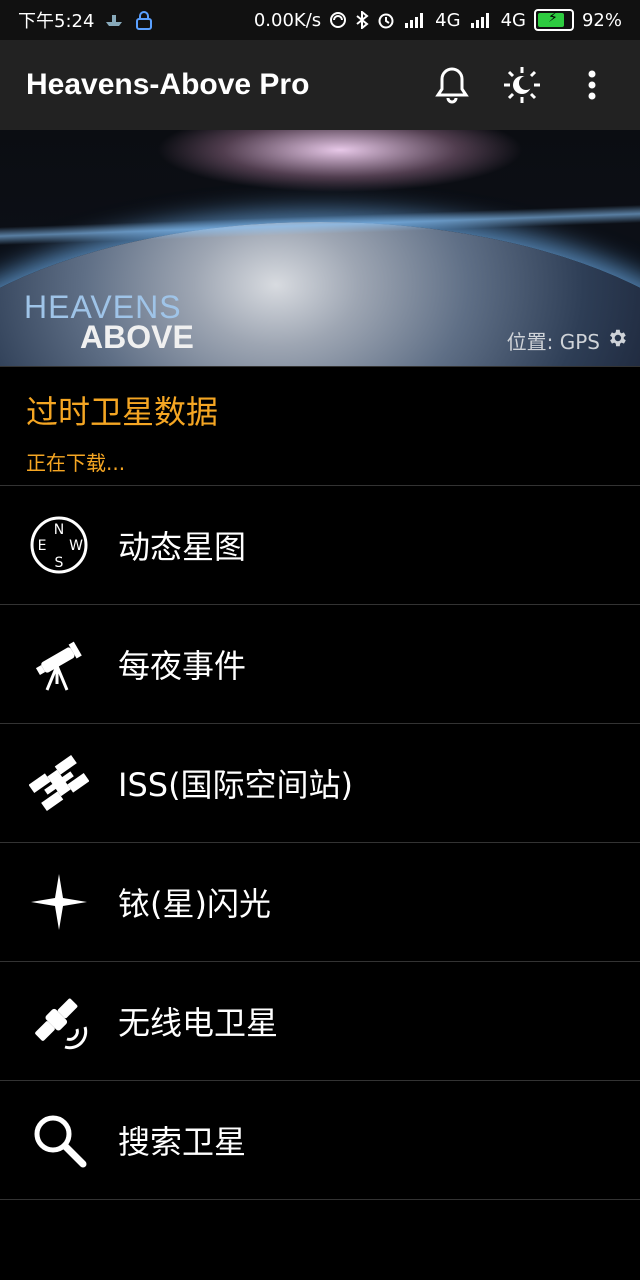 The width and height of the screenshot is (640, 1280). I want to click on menu-item-radio-satellites: 无线电卫星, so click(320, 1021).